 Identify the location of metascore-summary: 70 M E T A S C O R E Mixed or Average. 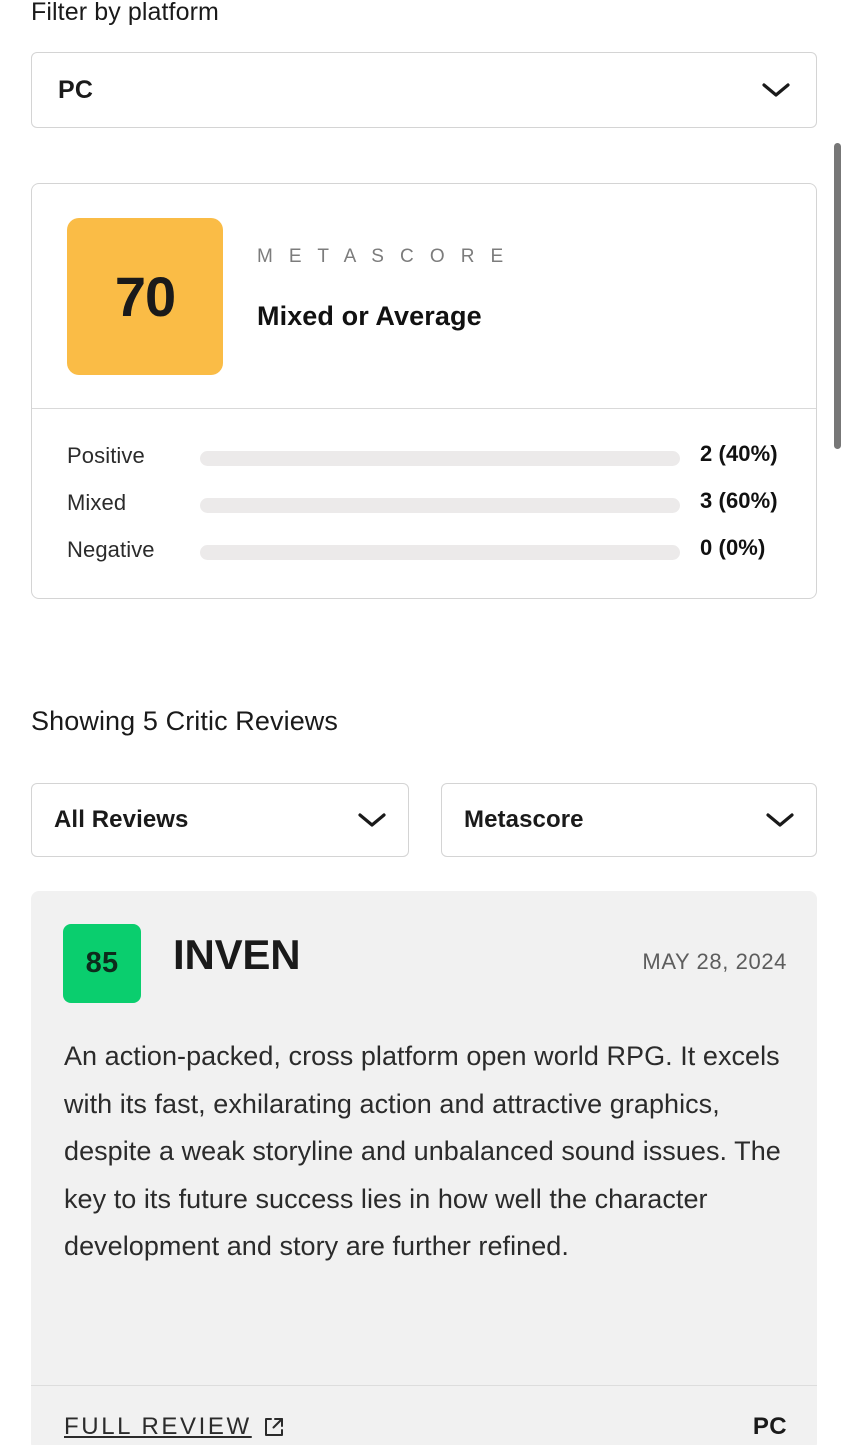
(424, 296).